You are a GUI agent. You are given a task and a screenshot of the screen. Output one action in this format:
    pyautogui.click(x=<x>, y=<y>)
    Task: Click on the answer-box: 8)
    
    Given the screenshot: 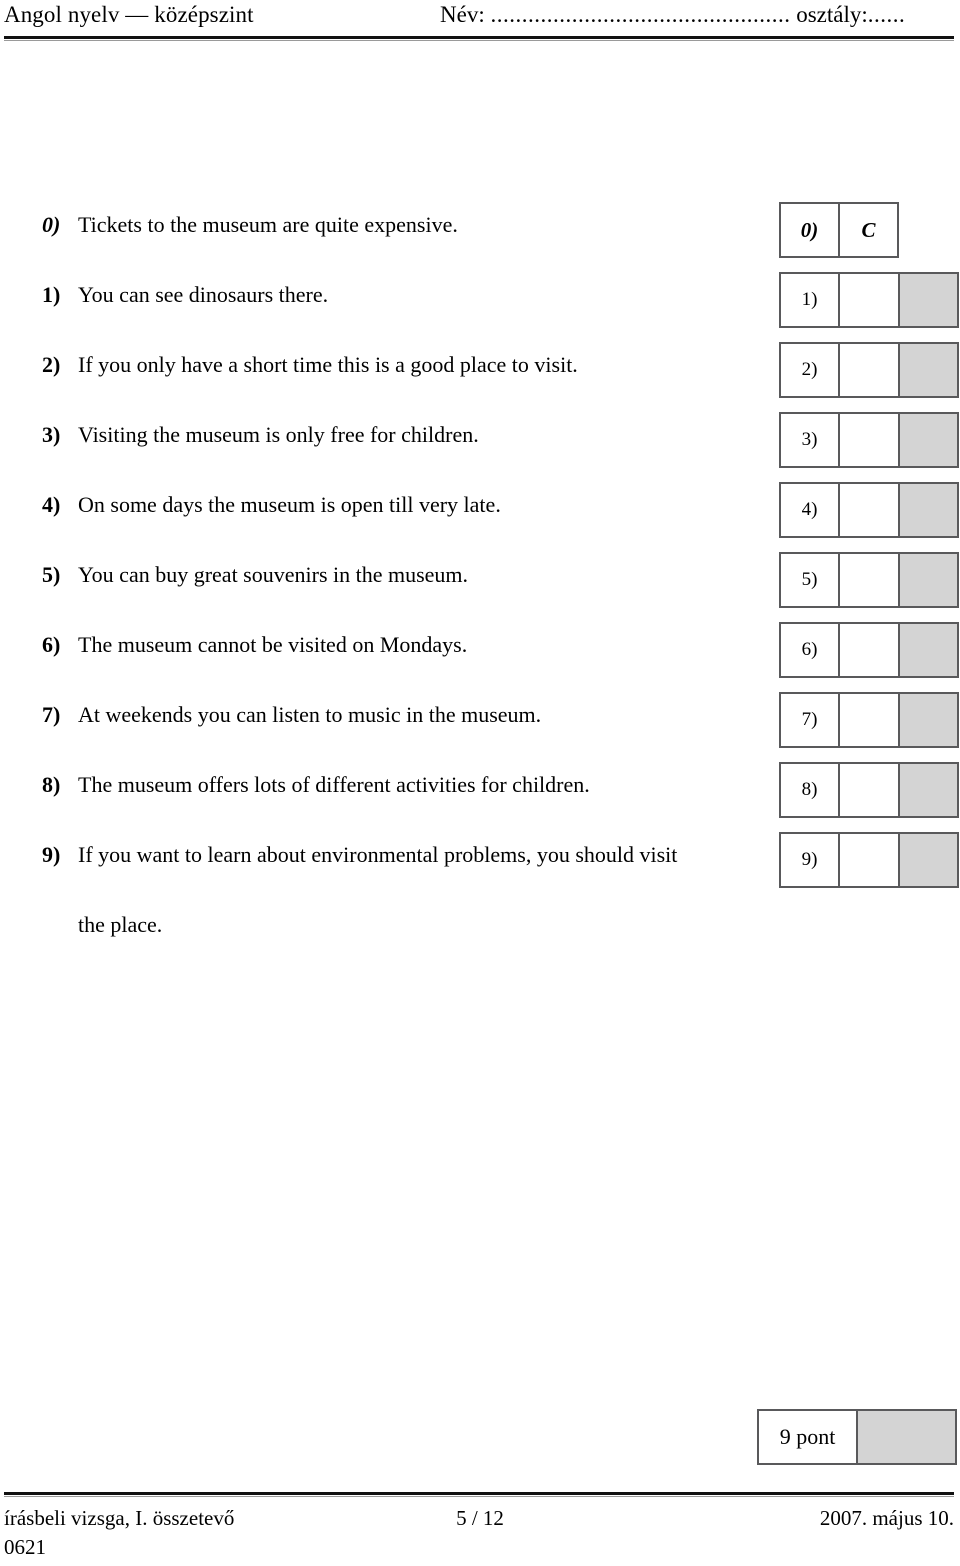 What is the action you would take?
    pyautogui.click(x=869, y=790)
    